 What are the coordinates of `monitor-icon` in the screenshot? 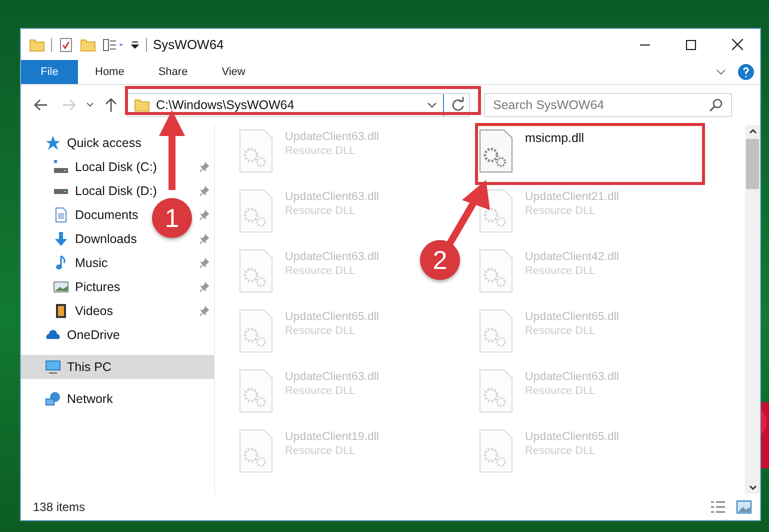 It's located at (53, 367).